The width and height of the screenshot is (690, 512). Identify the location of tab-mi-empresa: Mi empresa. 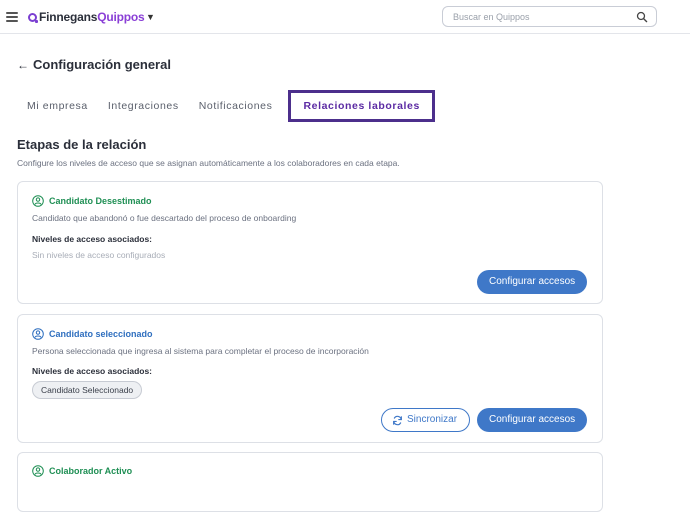
(57, 106).